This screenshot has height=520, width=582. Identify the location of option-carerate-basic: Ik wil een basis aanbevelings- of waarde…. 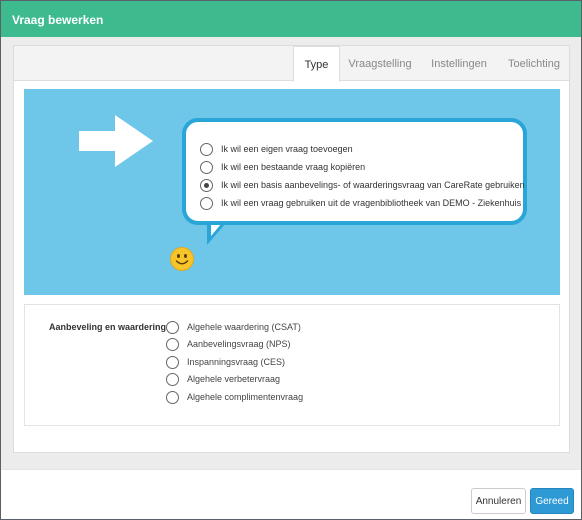
(362, 185).